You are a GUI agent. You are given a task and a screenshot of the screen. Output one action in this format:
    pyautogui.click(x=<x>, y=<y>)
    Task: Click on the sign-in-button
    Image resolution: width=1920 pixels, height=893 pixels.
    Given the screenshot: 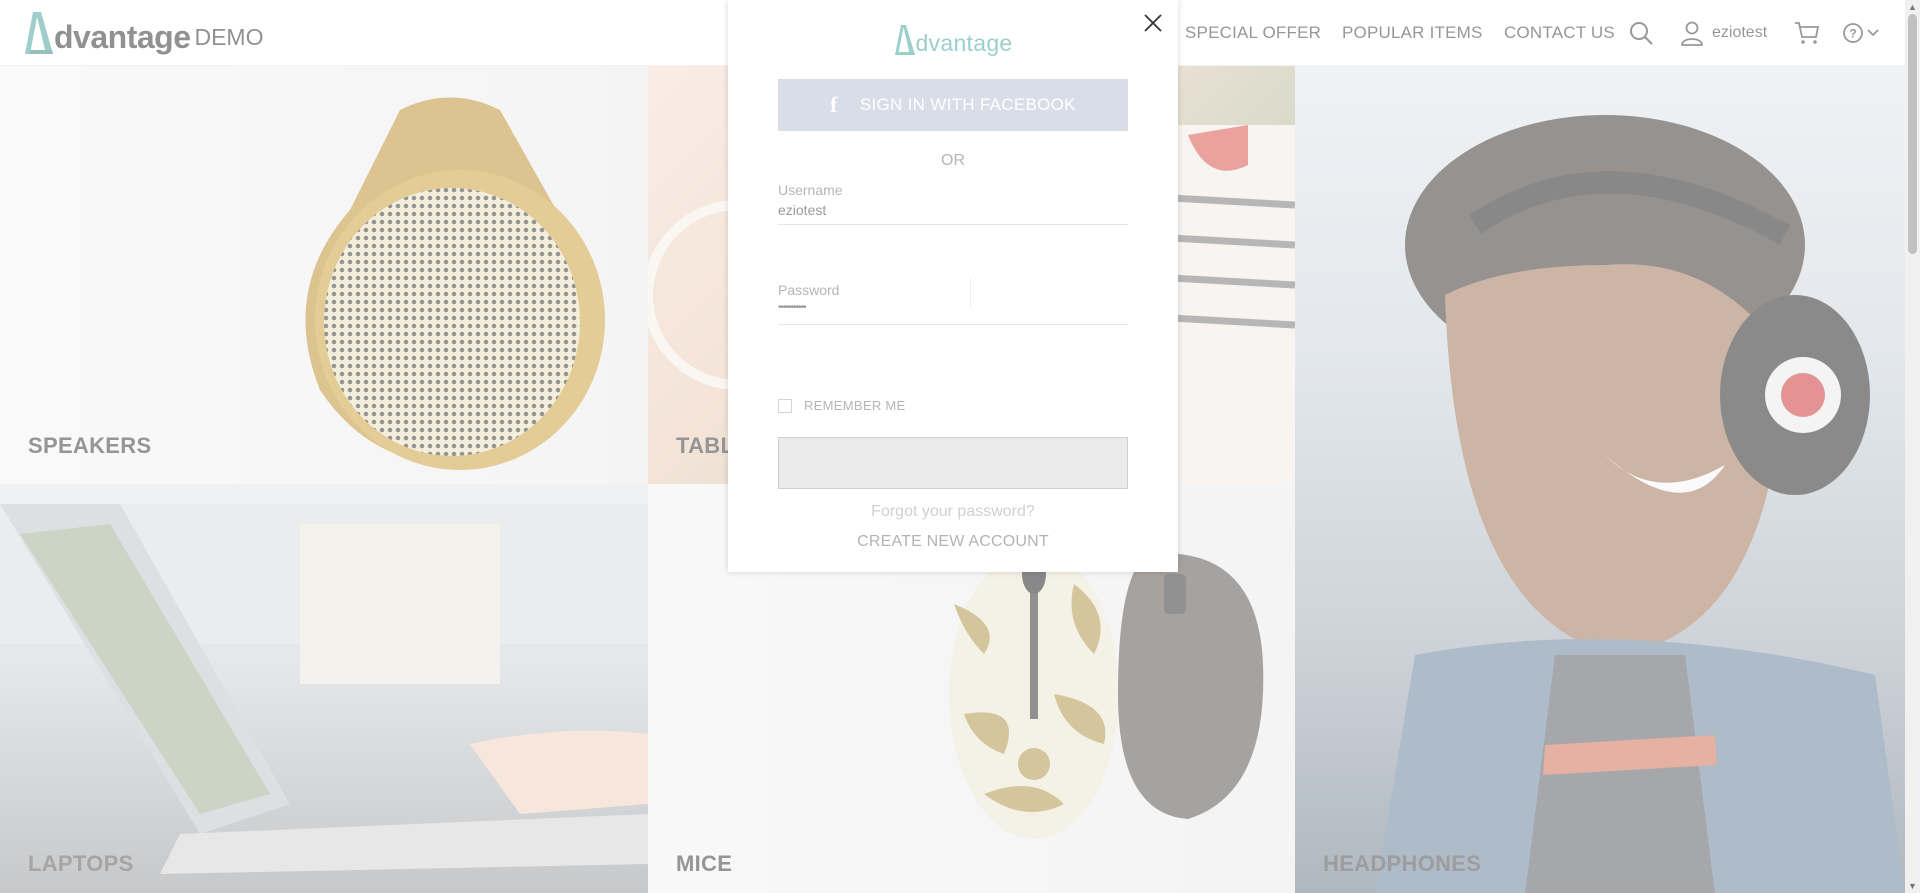 What is the action you would take?
    pyautogui.click(x=953, y=463)
    